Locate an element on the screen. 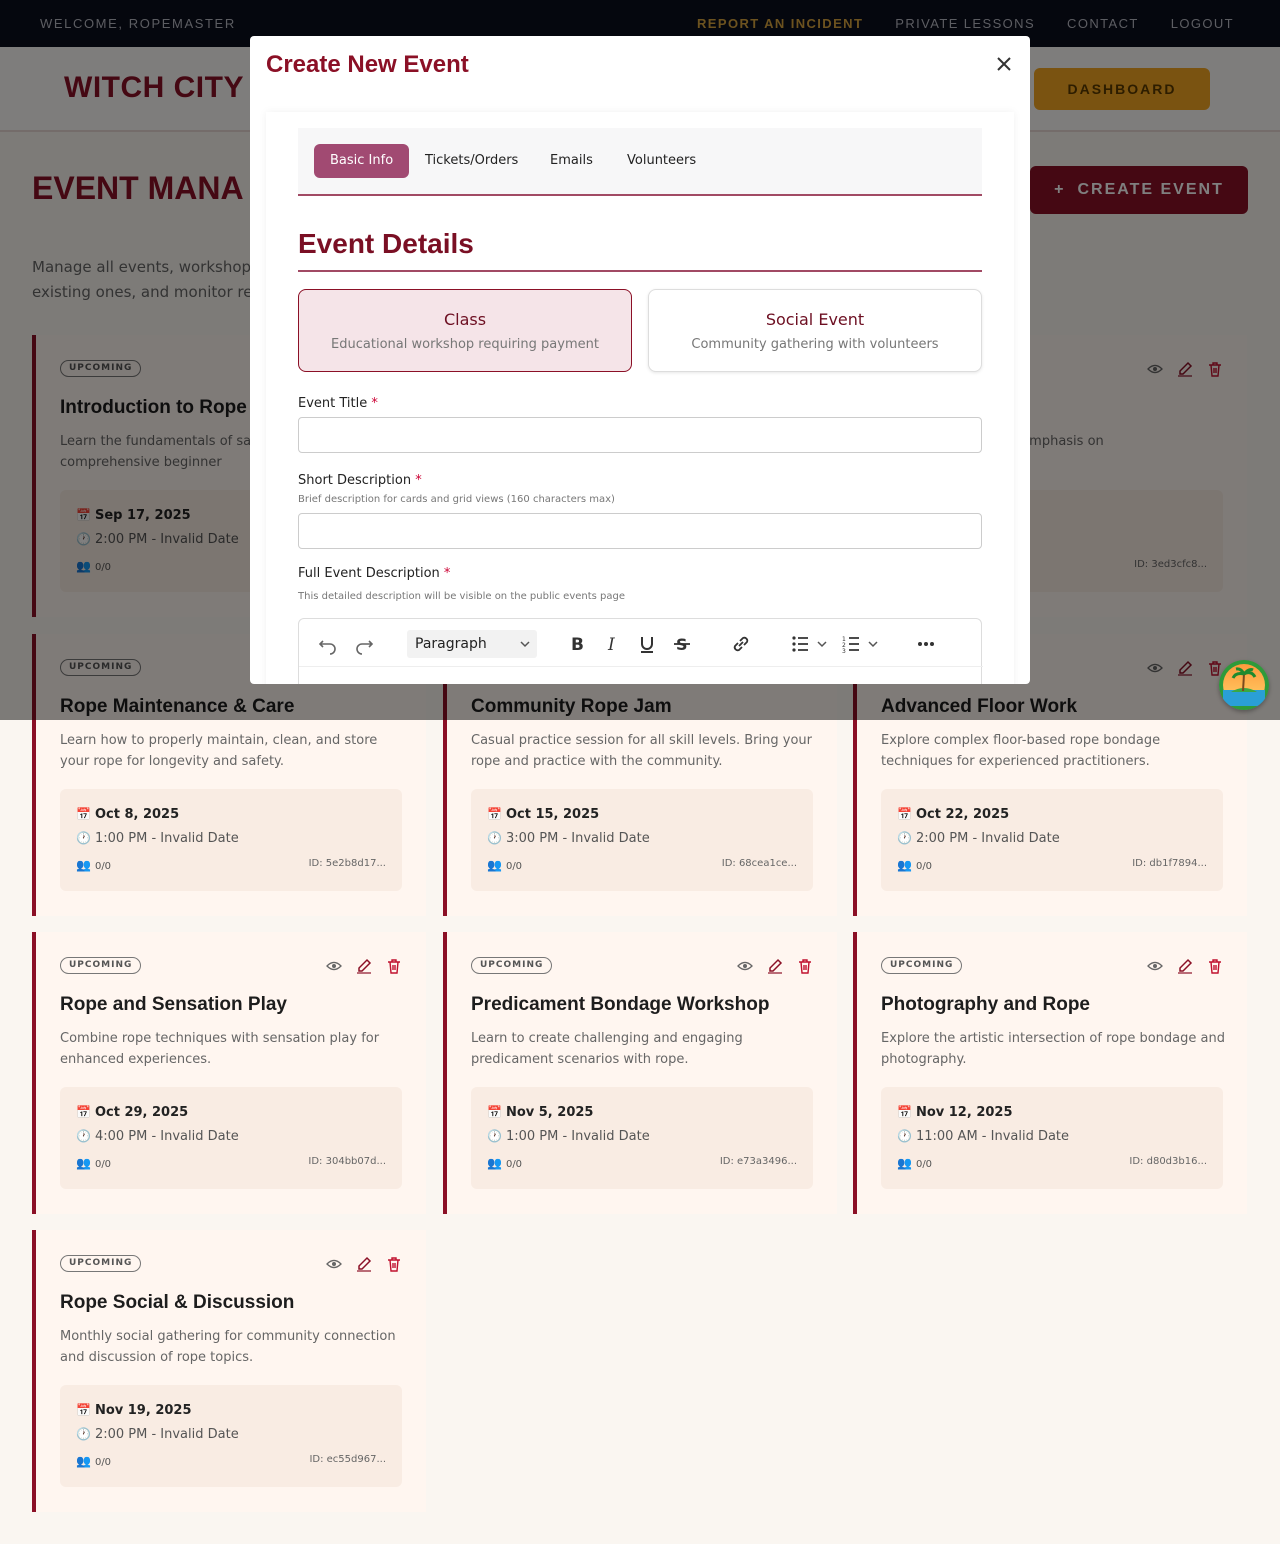 Image resolution: width=1280 pixels, height=1544 pixels. numbered-list-icon: 123 is located at coordinates (861, 644).